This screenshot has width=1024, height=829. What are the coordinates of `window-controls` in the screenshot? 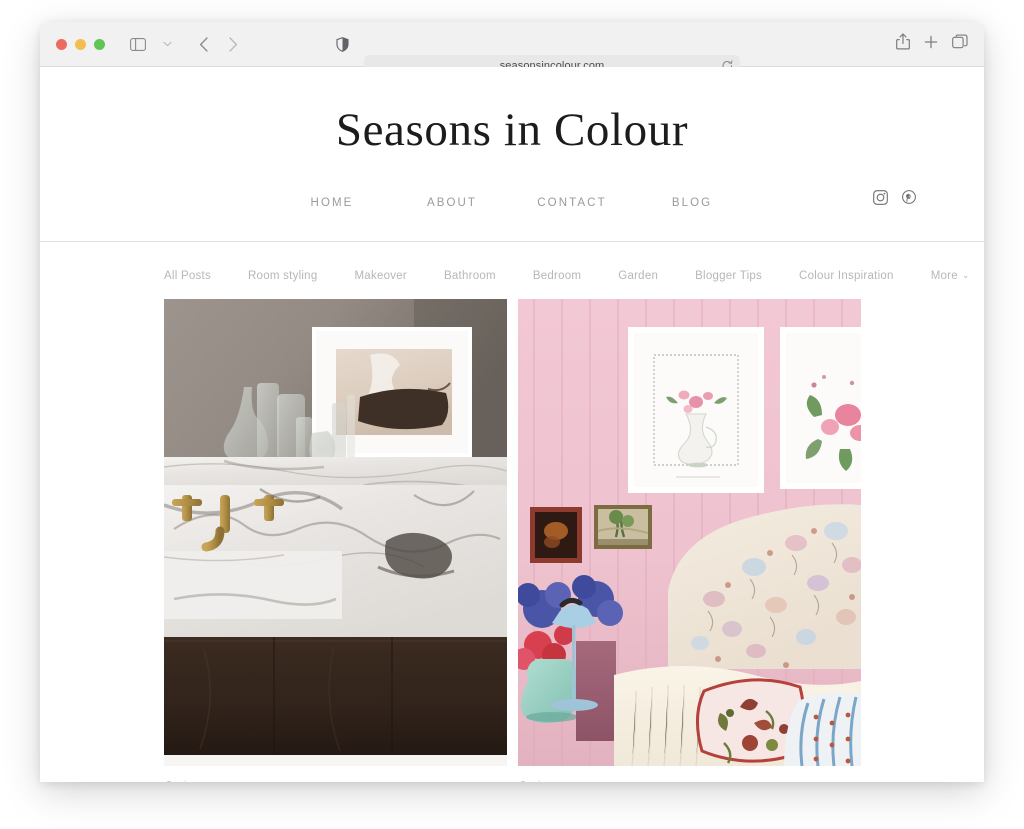 It's located at (80, 44).